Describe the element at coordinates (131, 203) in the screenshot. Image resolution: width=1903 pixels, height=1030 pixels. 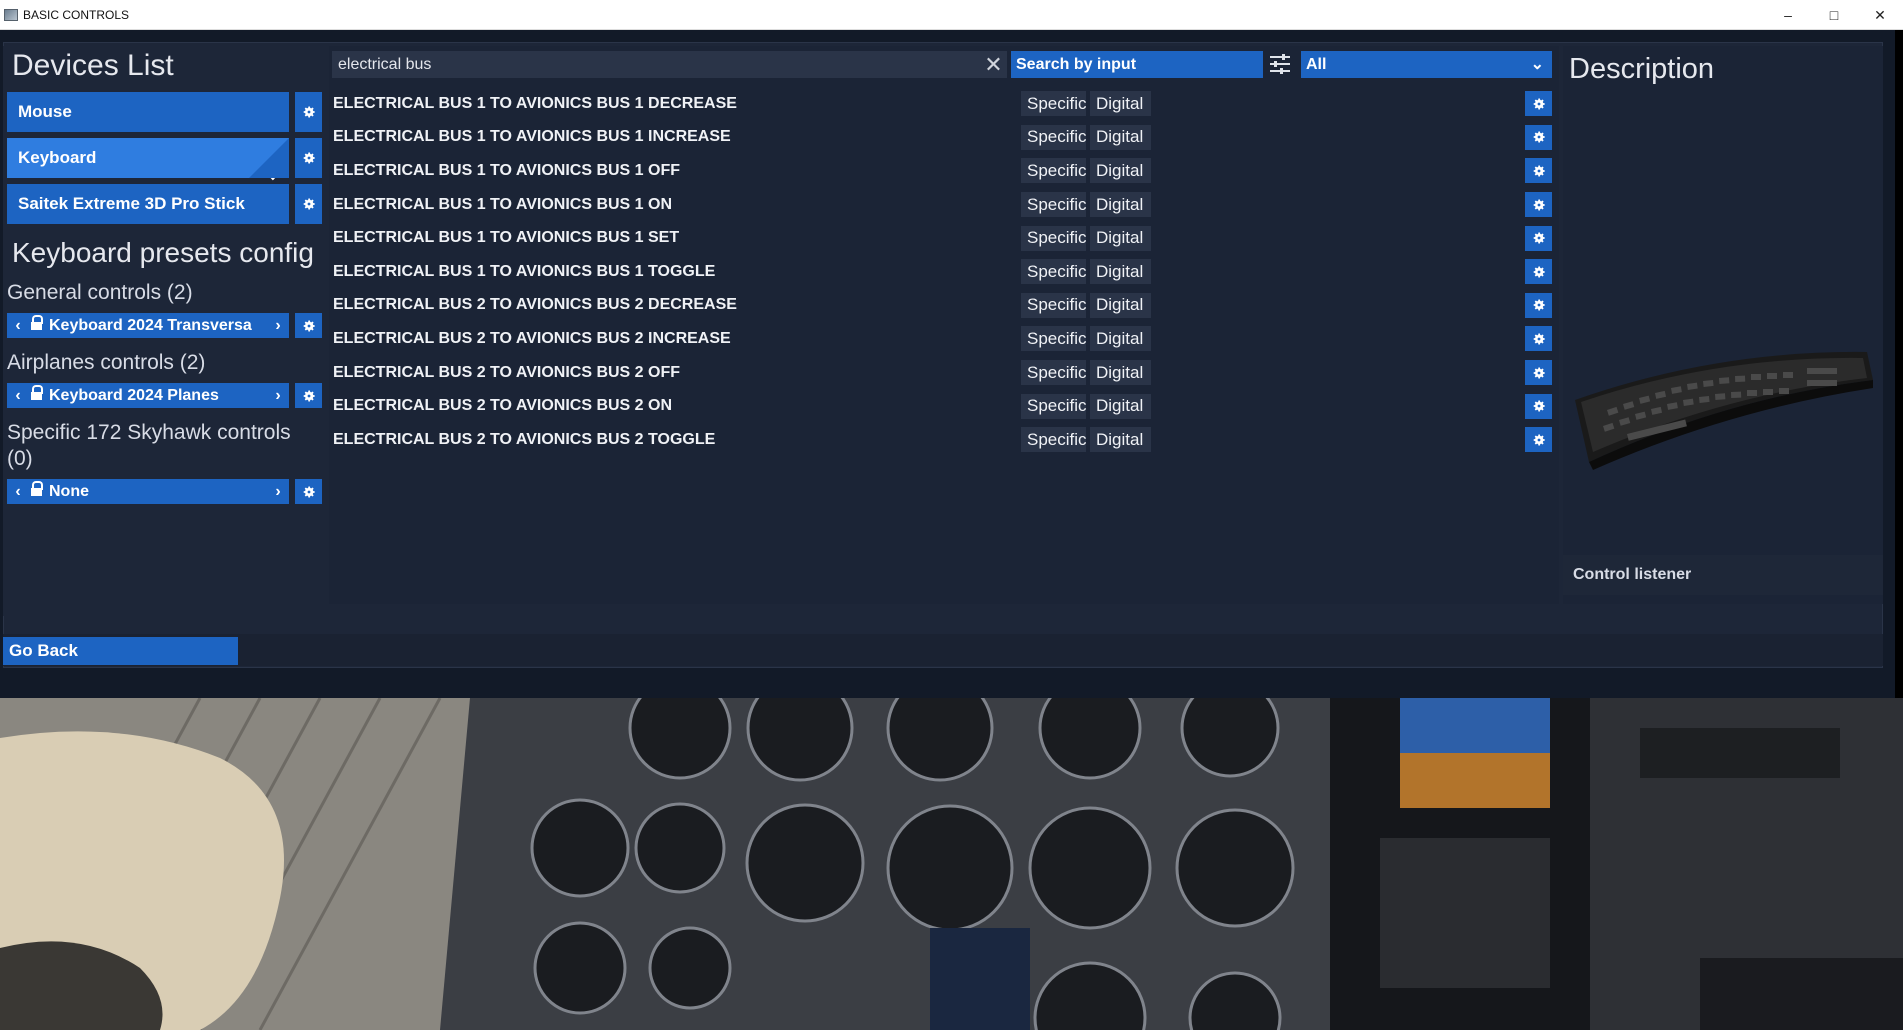
I see `device-label: Saitek Extreme 3D Pro Stick` at that location.